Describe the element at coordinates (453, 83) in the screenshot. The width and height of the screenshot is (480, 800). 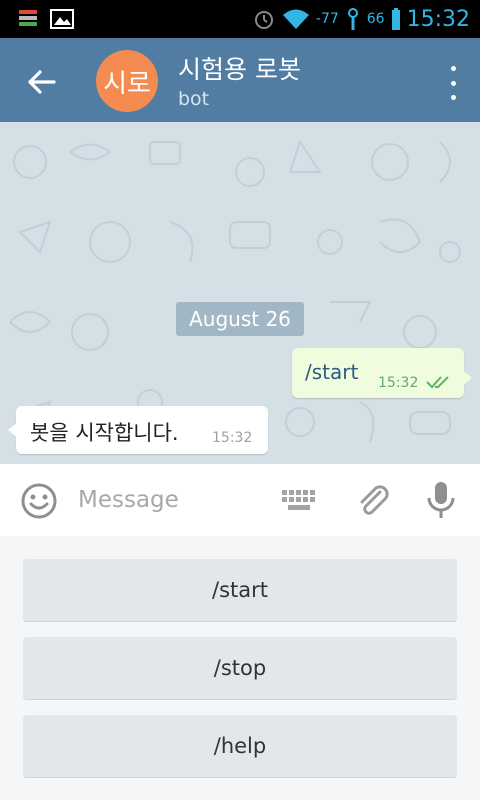
I see `more-options-icon` at that location.